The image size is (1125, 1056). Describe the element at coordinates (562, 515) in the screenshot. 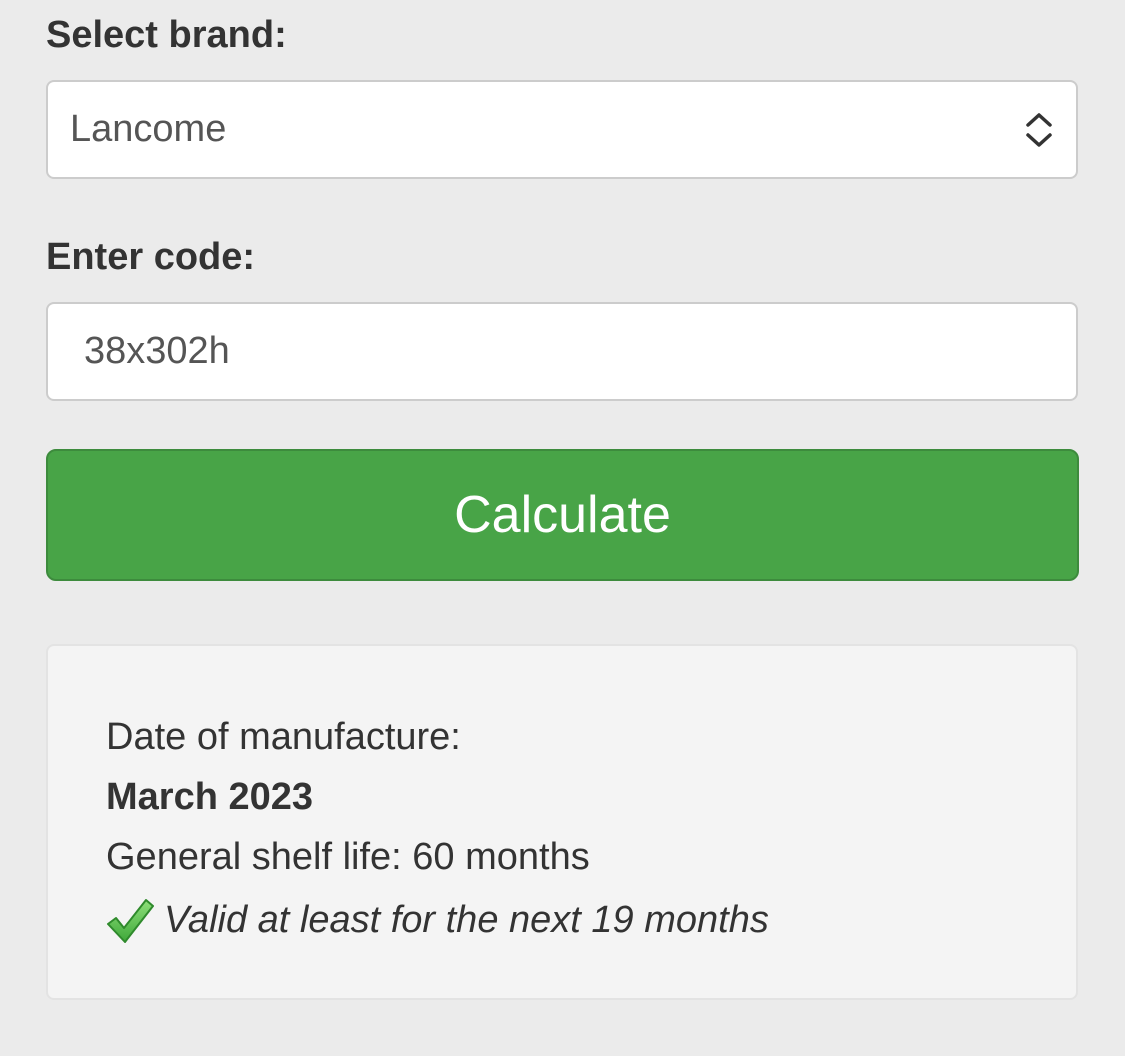

I see `calculate-button: Calculate` at that location.